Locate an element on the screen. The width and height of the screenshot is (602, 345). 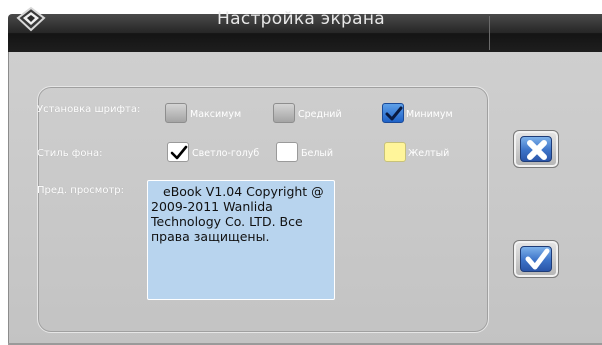
font-setting-label: Установка шрифта: is located at coordinates (89, 109).